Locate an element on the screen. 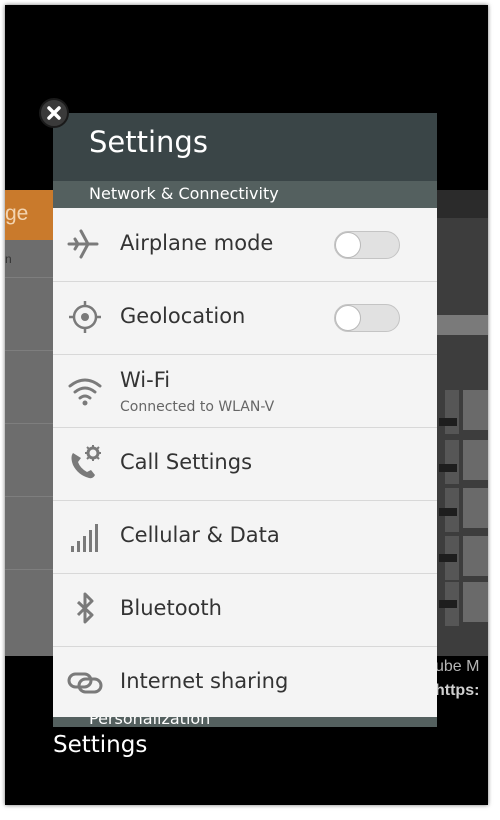 Image resolution: width=500 pixels, height=820 pixels. settings-item-label: Geolocation is located at coordinates (183, 316).